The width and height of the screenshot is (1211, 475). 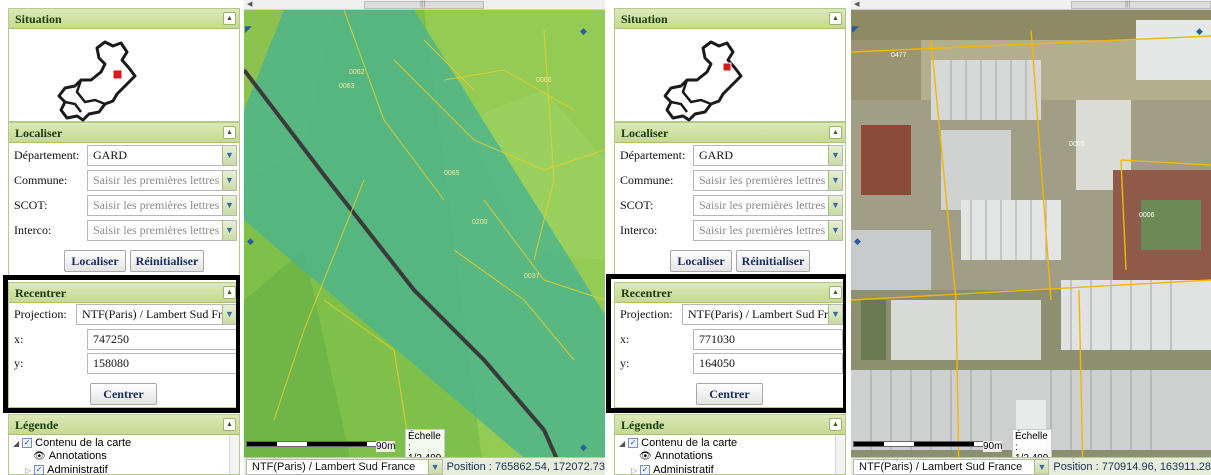 I want to click on echelle-label: Échelle :, so click(x=1031, y=442).